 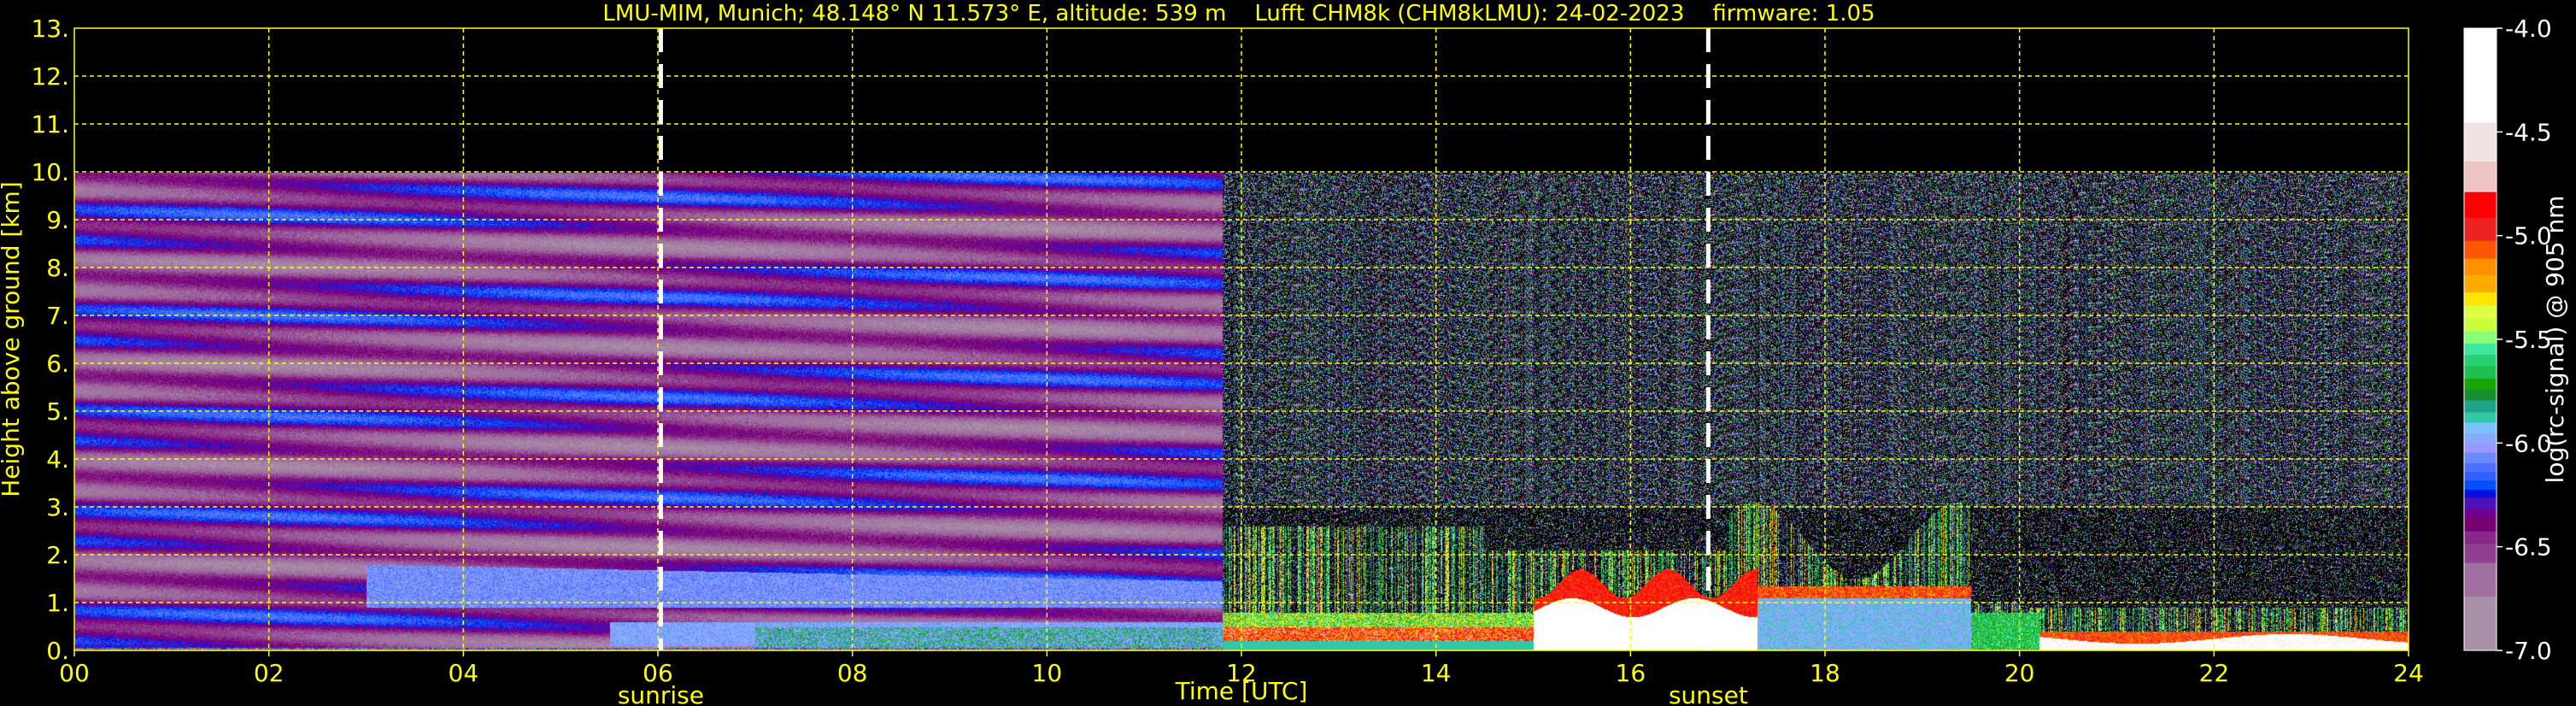 I want to click on y-tick-label: 1., so click(x=57, y=603).